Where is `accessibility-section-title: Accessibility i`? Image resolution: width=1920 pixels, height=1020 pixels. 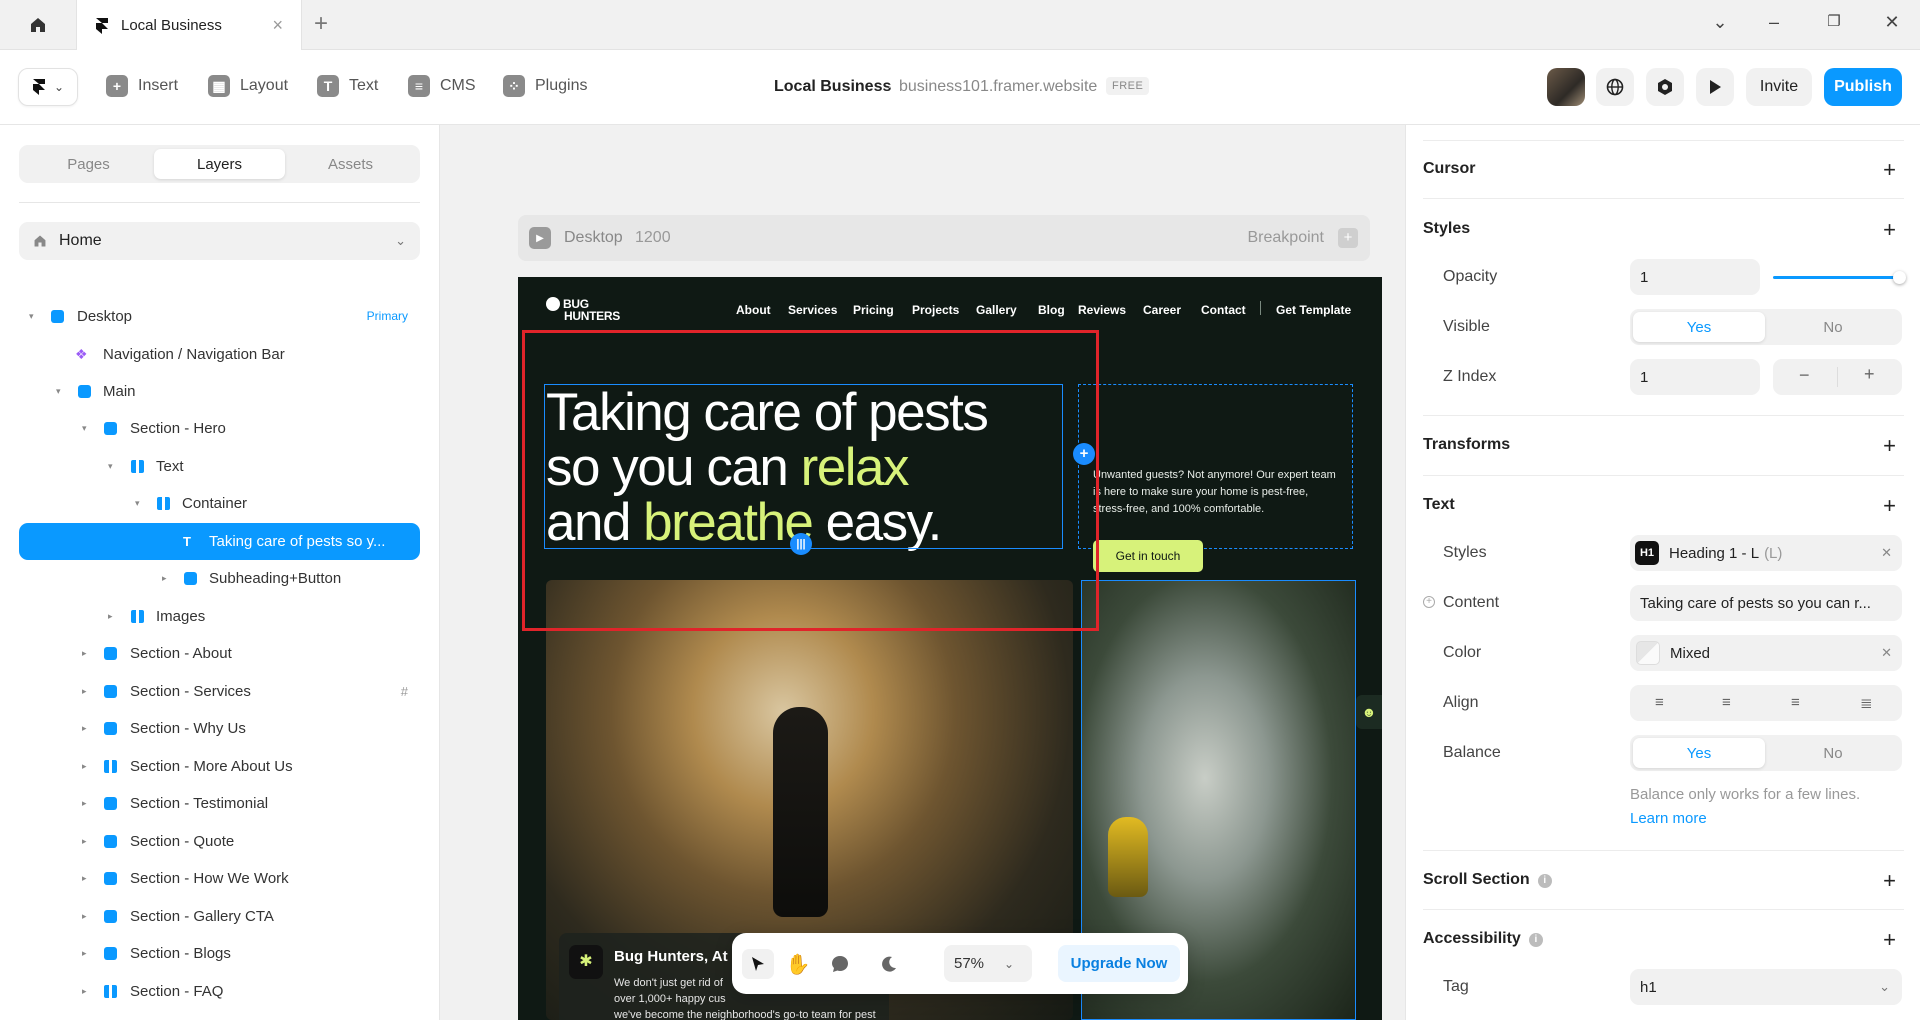 accessibility-section-title: Accessibility i is located at coordinates (1483, 939).